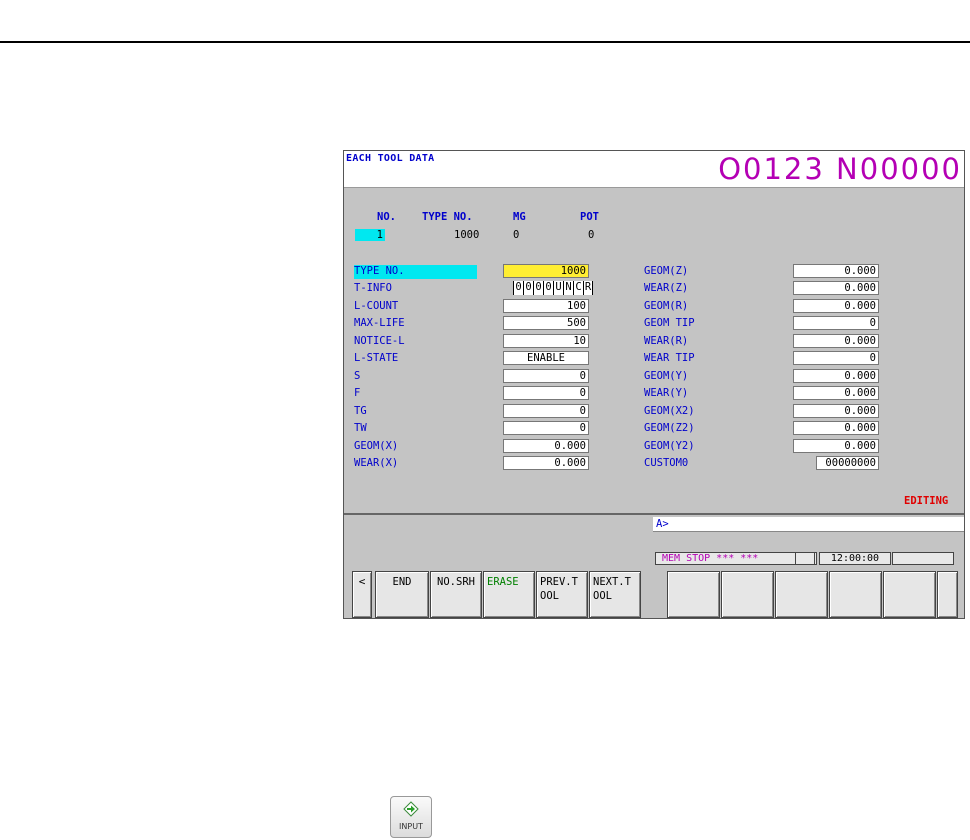 The image size is (970, 840). Describe the element at coordinates (836, 446) in the screenshot. I see `param-value-geom-y2: 0.000` at that location.